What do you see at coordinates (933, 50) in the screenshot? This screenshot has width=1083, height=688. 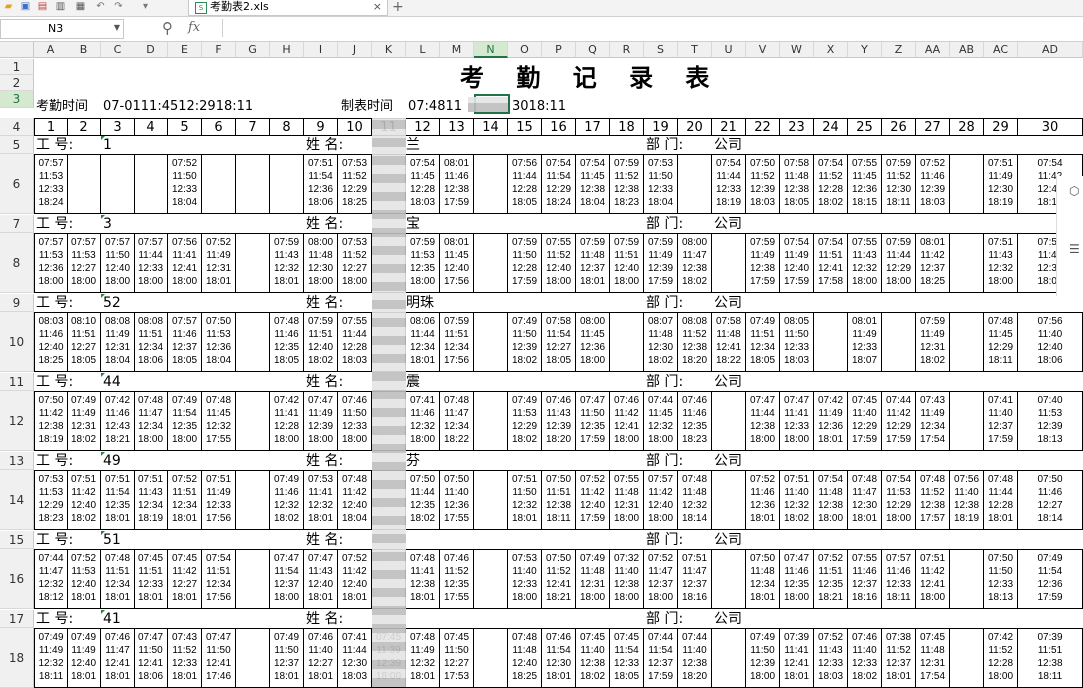 I see `column-header-aa: AA` at bounding box center [933, 50].